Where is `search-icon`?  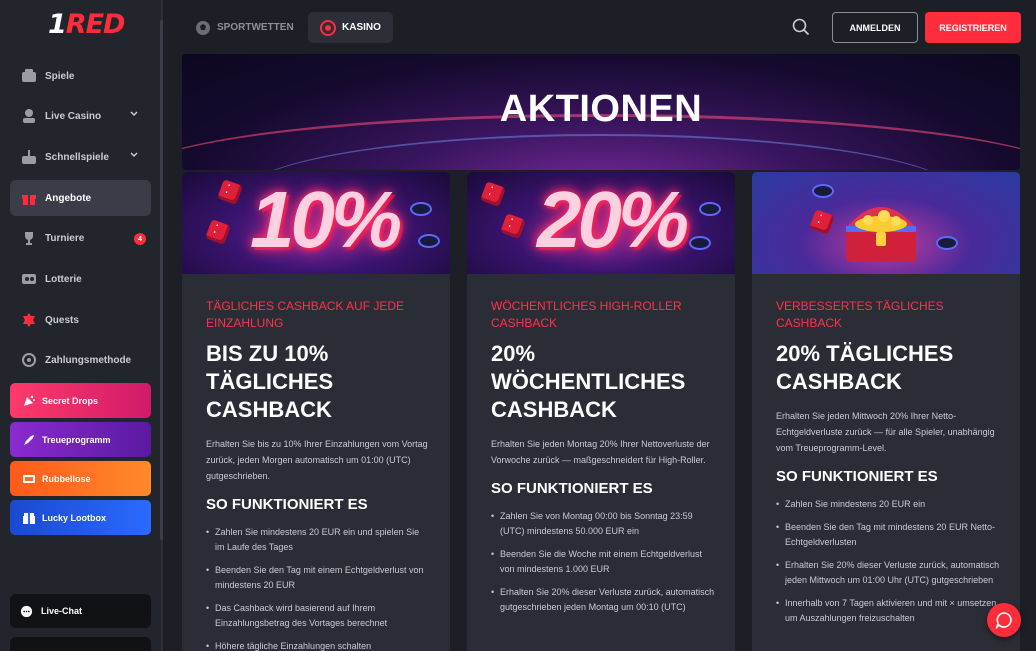 search-icon is located at coordinates (801, 29).